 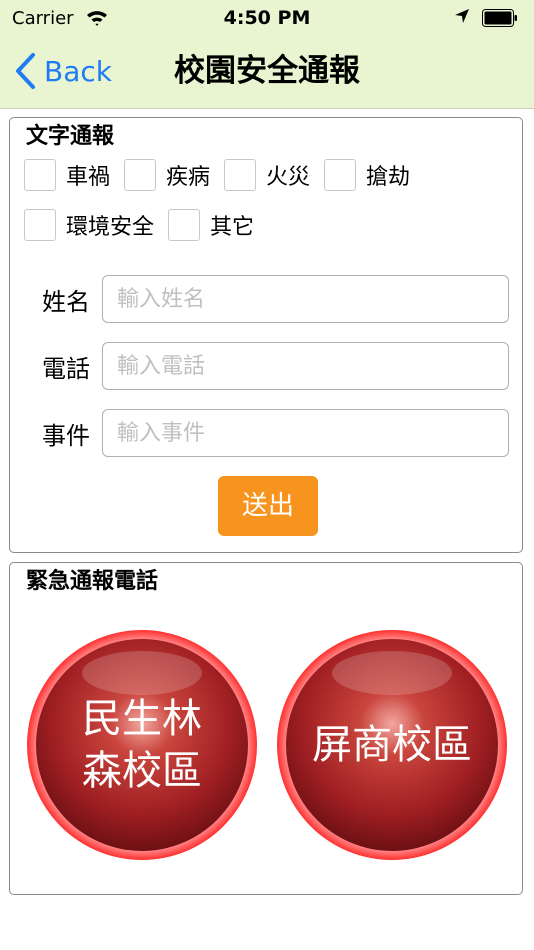 What do you see at coordinates (388, 177) in the screenshot?
I see `category-label: 搶劫` at bounding box center [388, 177].